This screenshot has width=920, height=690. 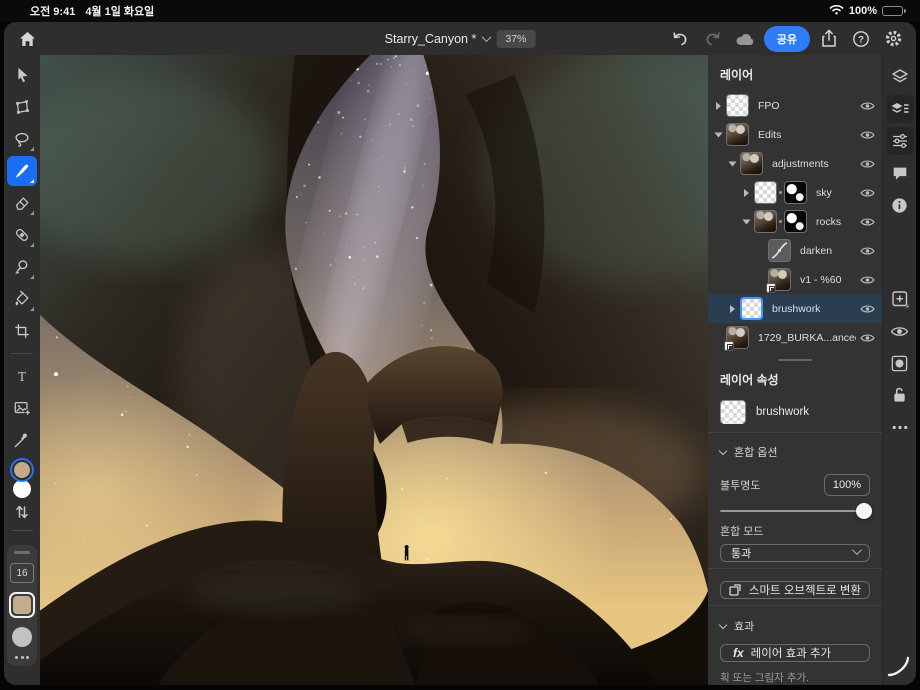 What do you see at coordinates (899, 109) in the screenshot?
I see `layers-list-icon` at bounding box center [899, 109].